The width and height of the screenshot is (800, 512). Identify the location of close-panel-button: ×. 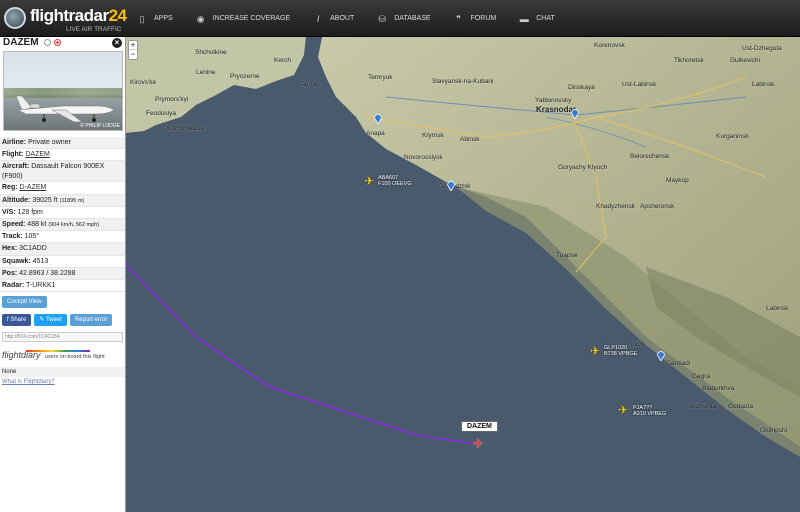
(117, 43).